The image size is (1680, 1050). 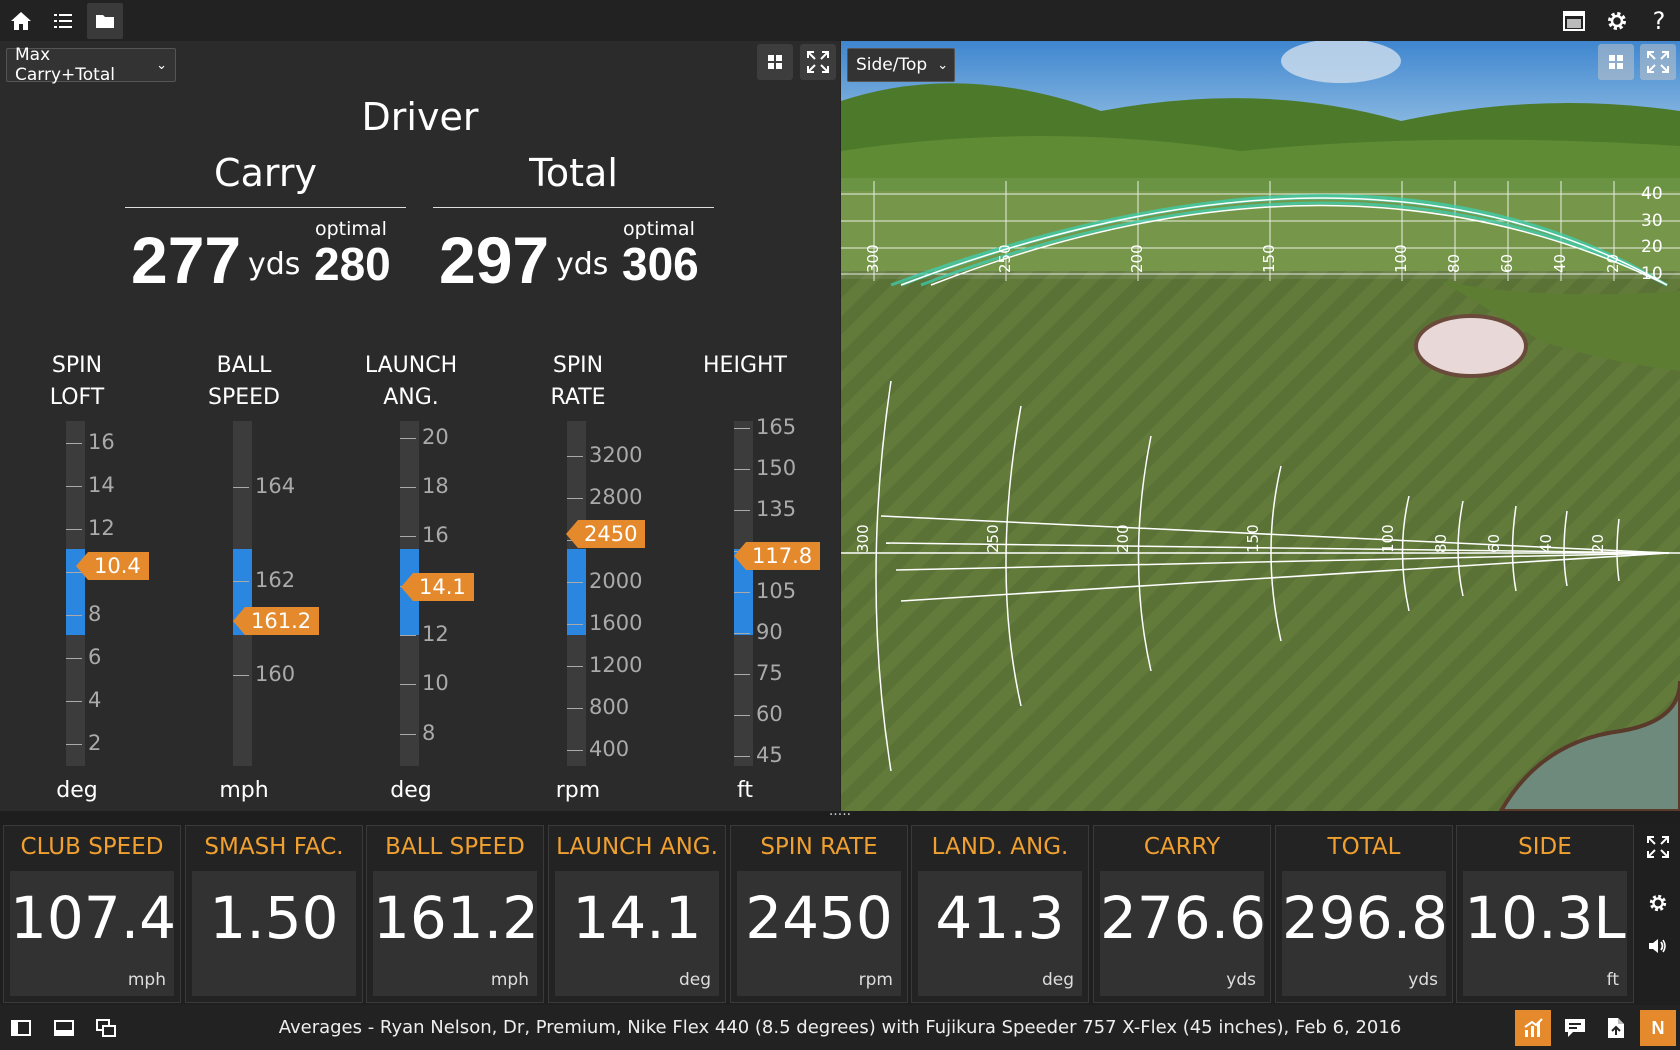 I want to click on document-export-icon, so click(x=1616, y=1028).